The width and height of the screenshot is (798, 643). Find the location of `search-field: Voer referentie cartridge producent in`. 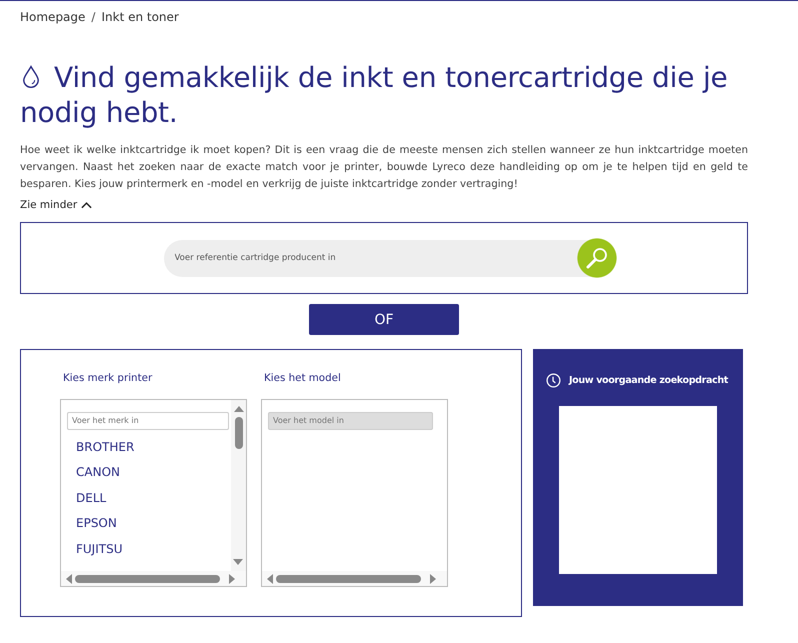

search-field: Voer referentie cartridge producent in is located at coordinates (370, 258).